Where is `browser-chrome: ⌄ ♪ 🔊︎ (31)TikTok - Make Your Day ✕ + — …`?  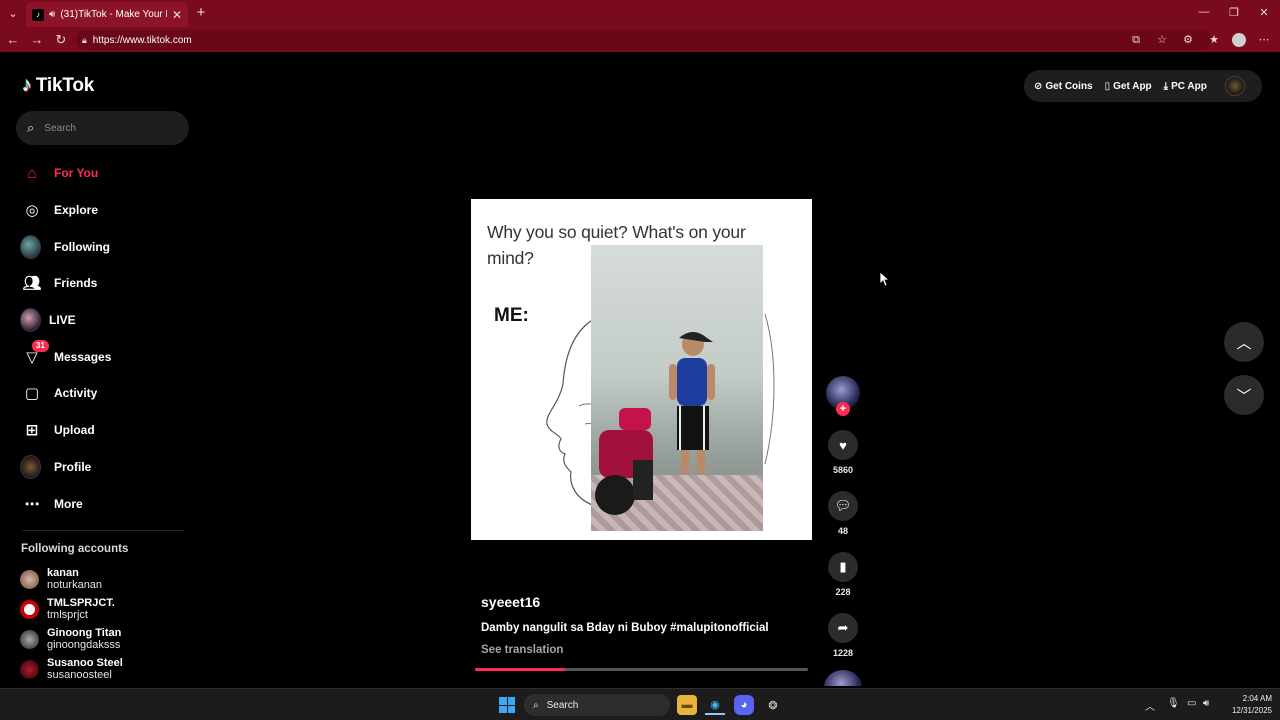
browser-chrome: ⌄ ♪ 🔊︎ (31)TikTok - Make Your Day ✕ + — … is located at coordinates (640, 26).